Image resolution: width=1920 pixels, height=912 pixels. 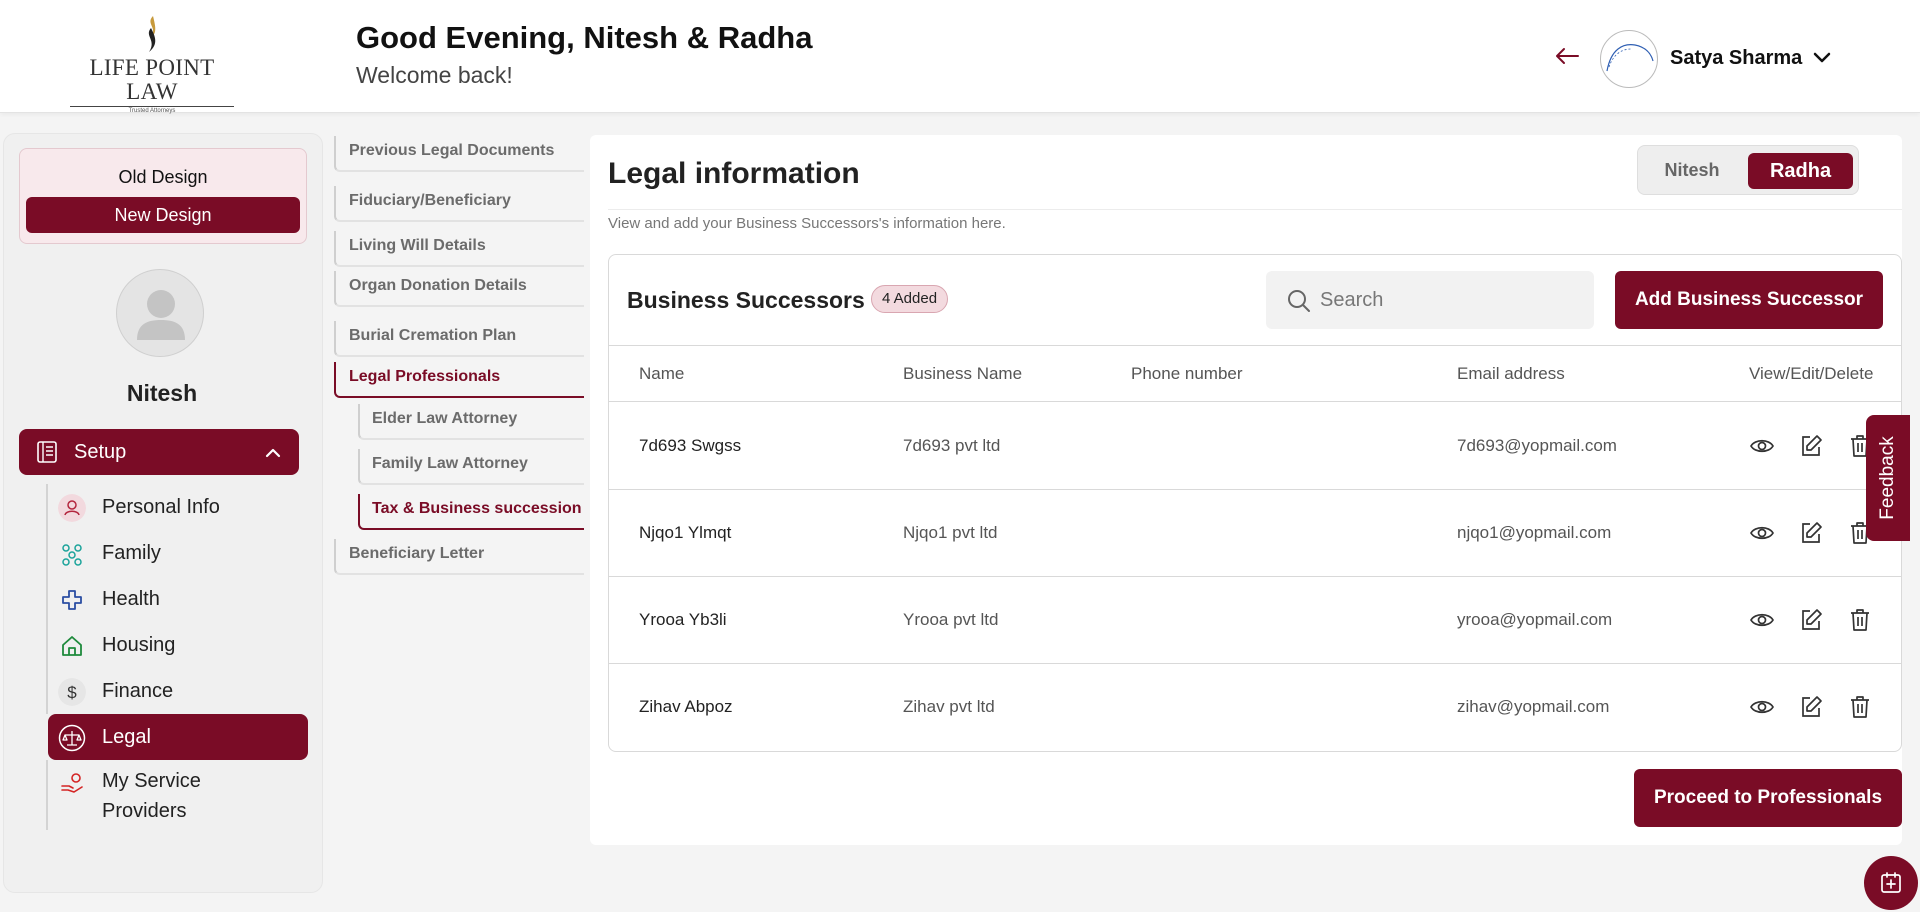 I want to click on subnav-legal-professionals: Legal Professionals, so click(x=459, y=380).